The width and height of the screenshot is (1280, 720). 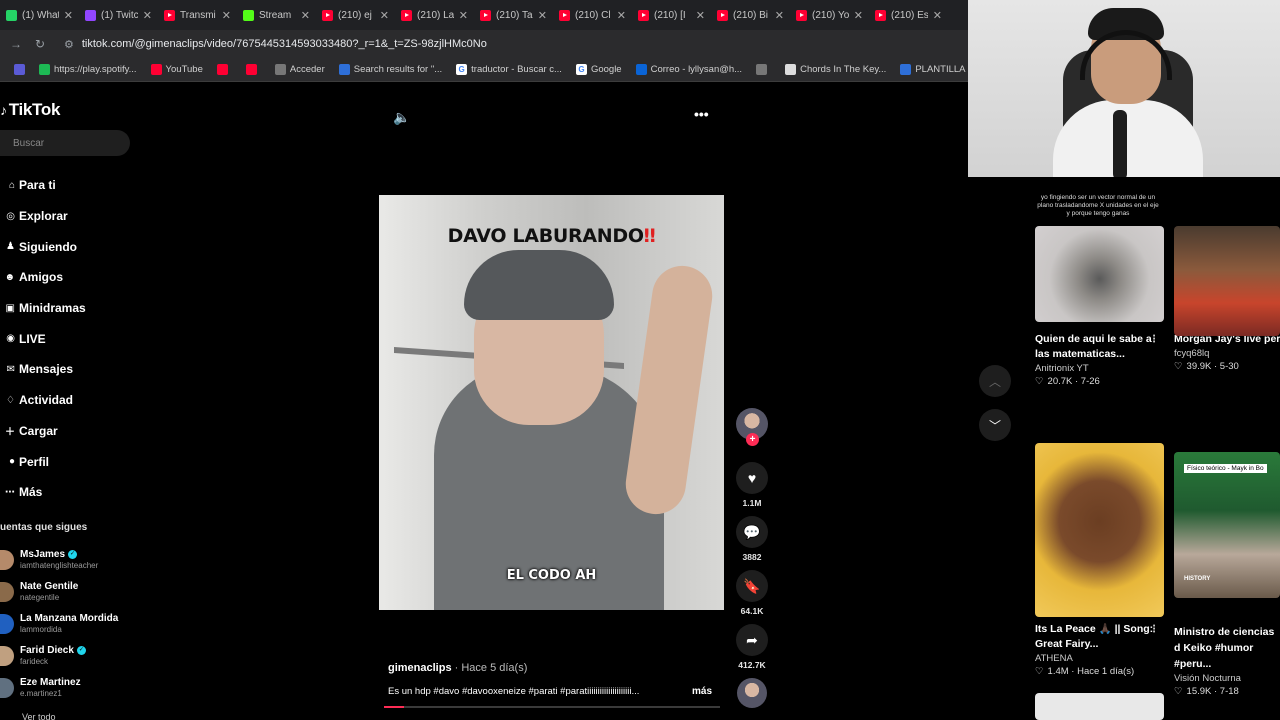 I want to click on following-account: Nate Gentile nategentile, so click(x=59, y=592).